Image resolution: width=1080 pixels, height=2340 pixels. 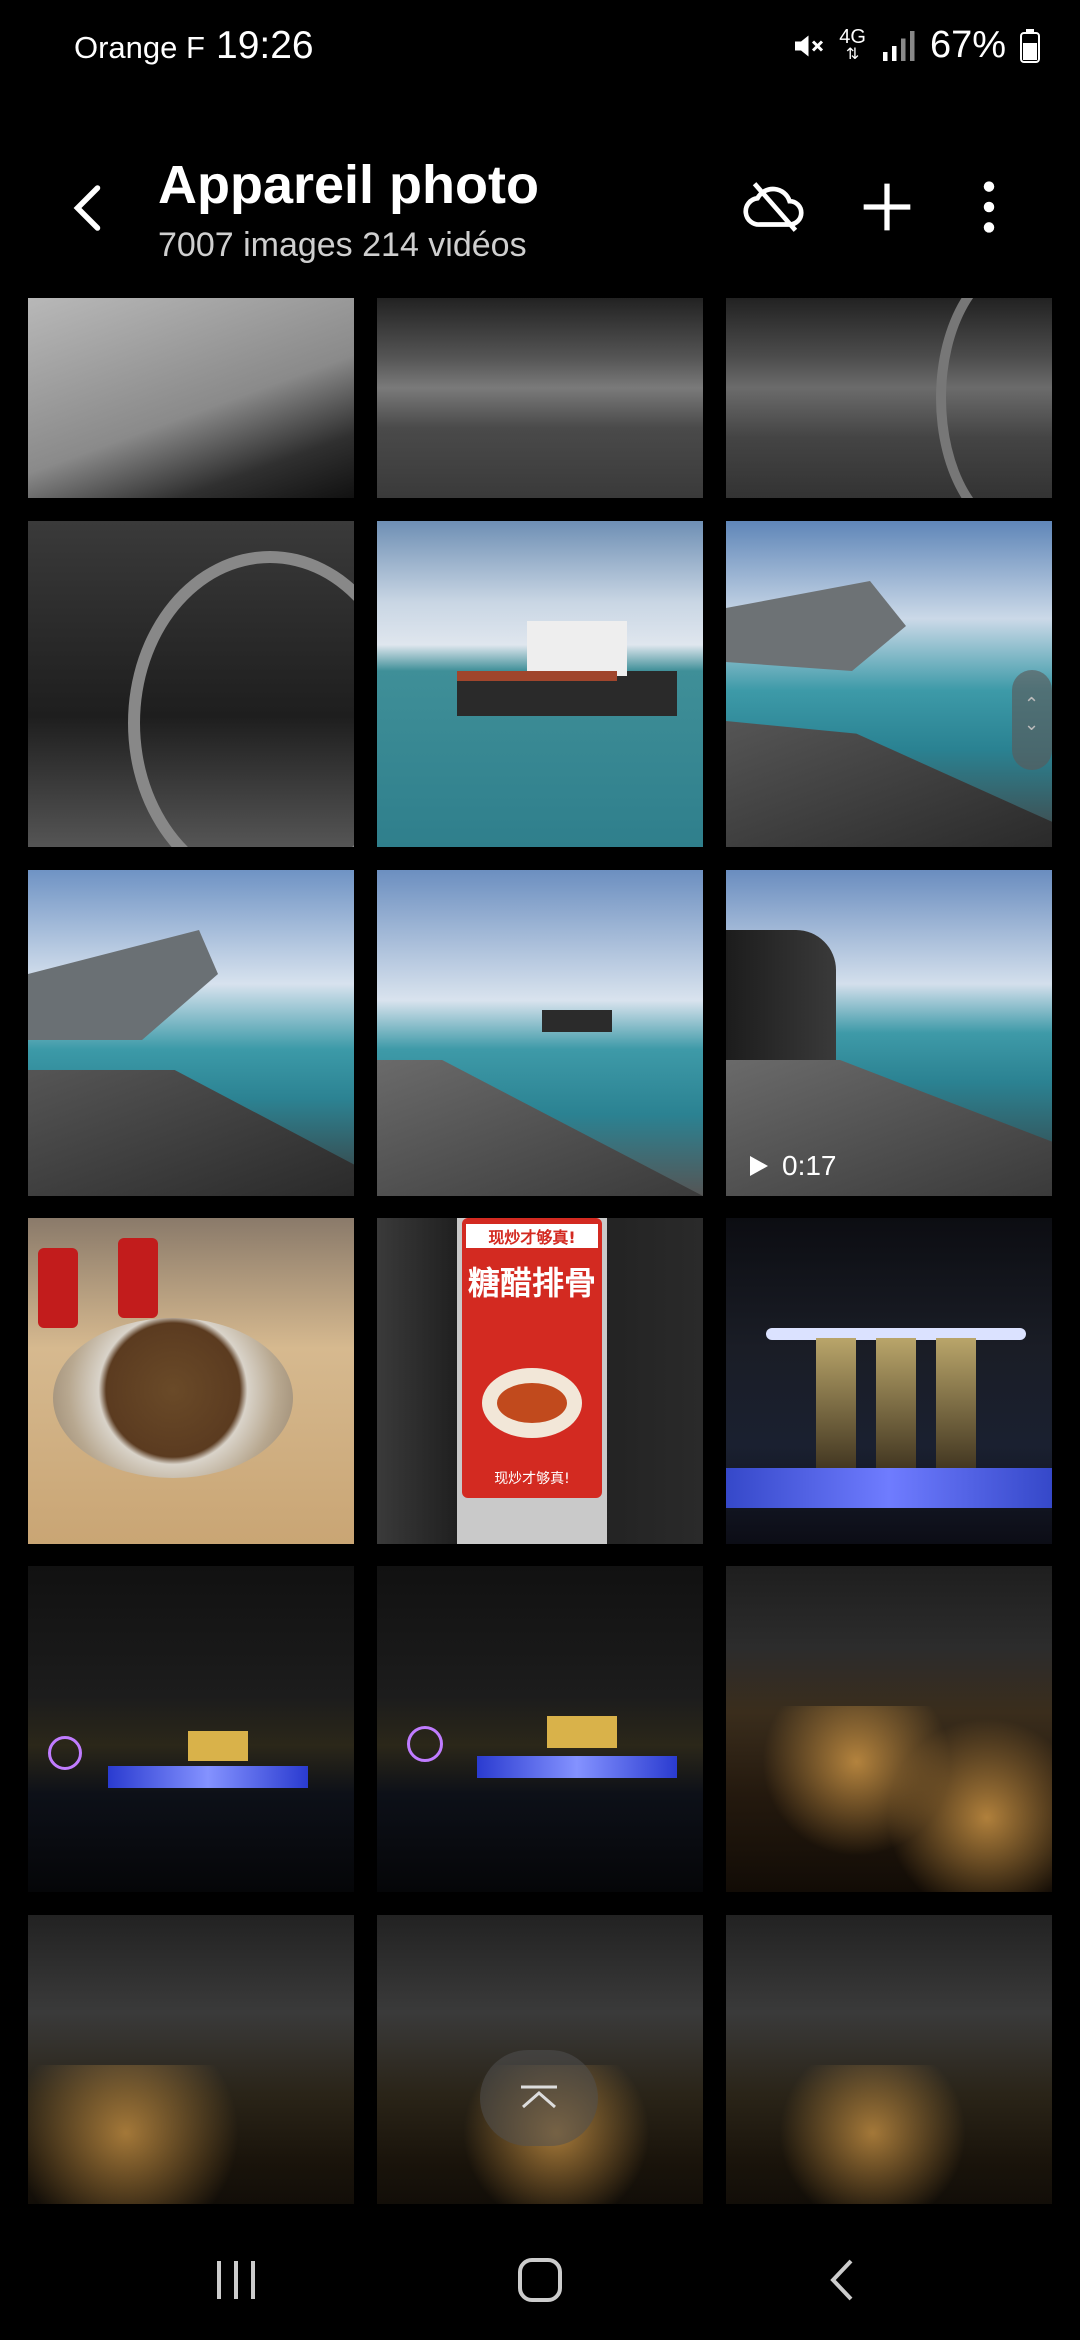 I want to click on video-duration-badge: 0:17, so click(x=792, y=1166).